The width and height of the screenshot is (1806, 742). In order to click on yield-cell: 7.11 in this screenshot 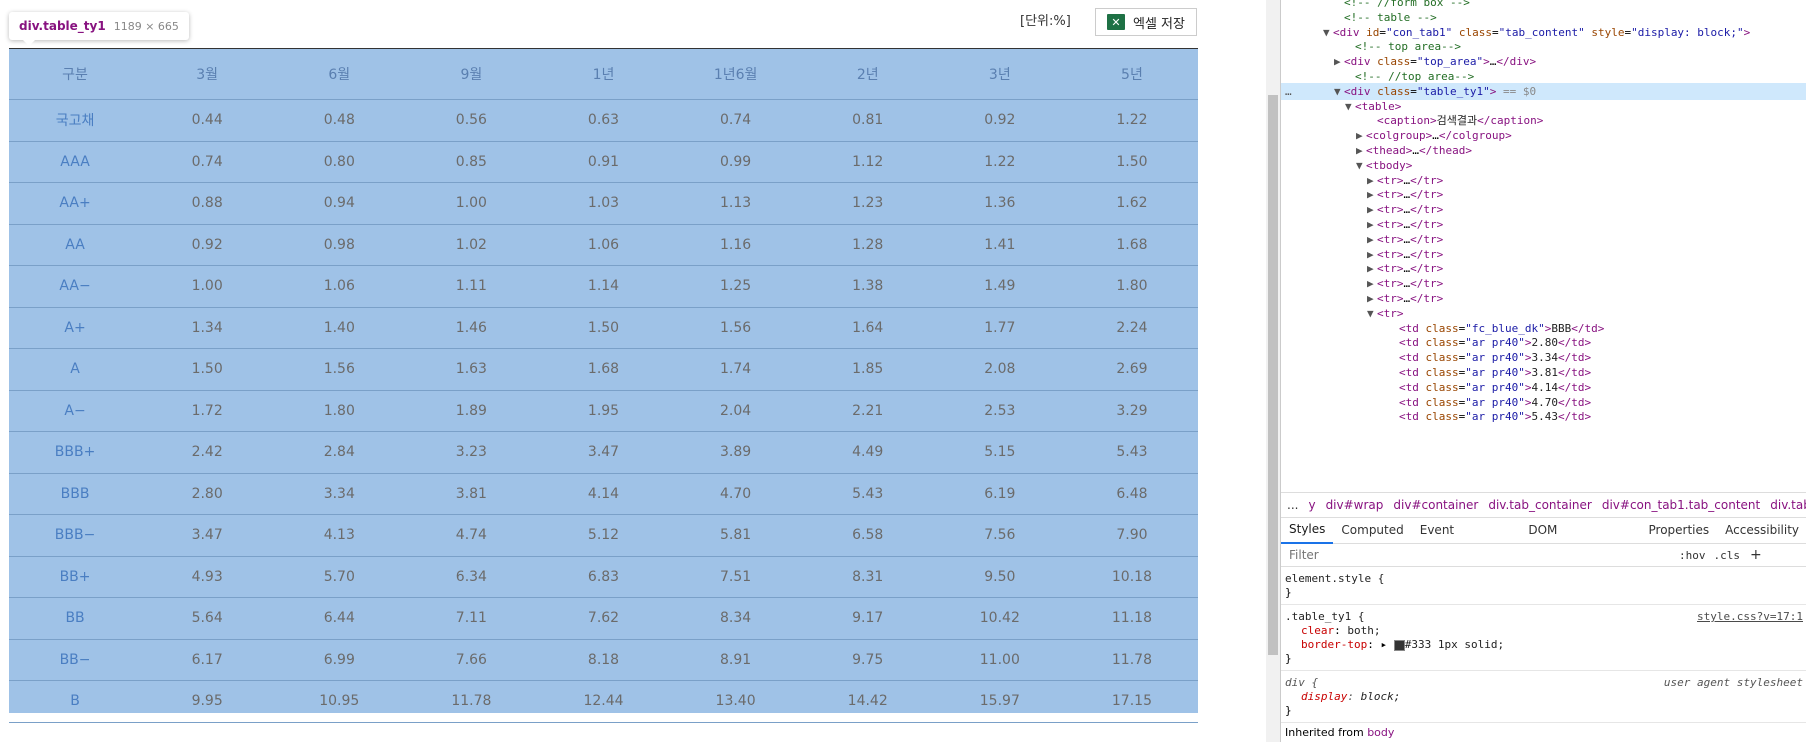, I will do `click(471, 618)`.